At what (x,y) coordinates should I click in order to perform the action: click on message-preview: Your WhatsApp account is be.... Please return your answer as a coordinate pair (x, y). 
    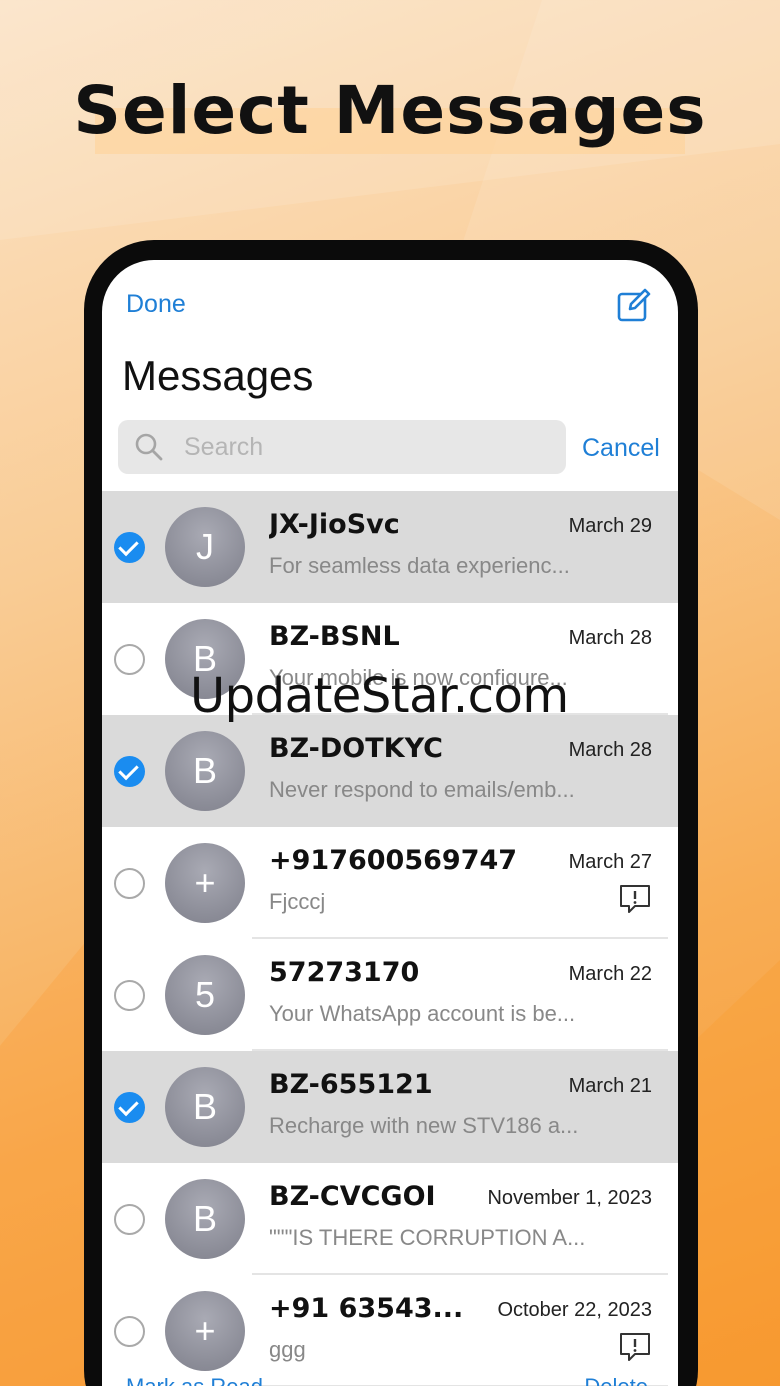
    Looking at the image, I should click on (422, 1013).